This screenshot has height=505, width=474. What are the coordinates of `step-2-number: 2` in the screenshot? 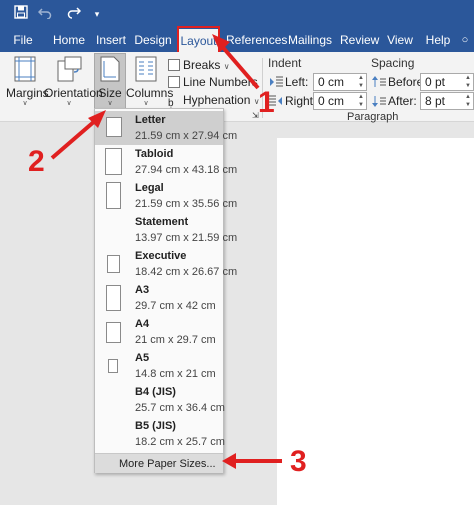 It's located at (36, 161).